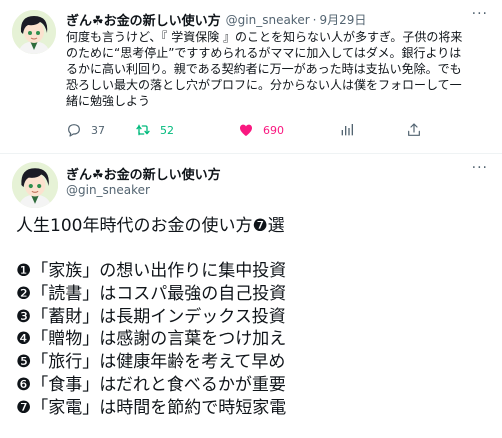  Describe the element at coordinates (264, 37) in the screenshot. I see `tweet-text-line: 何度も言うけど、『 学資保険 』のことを知らない人が多すぎ。子供の将来` at that location.